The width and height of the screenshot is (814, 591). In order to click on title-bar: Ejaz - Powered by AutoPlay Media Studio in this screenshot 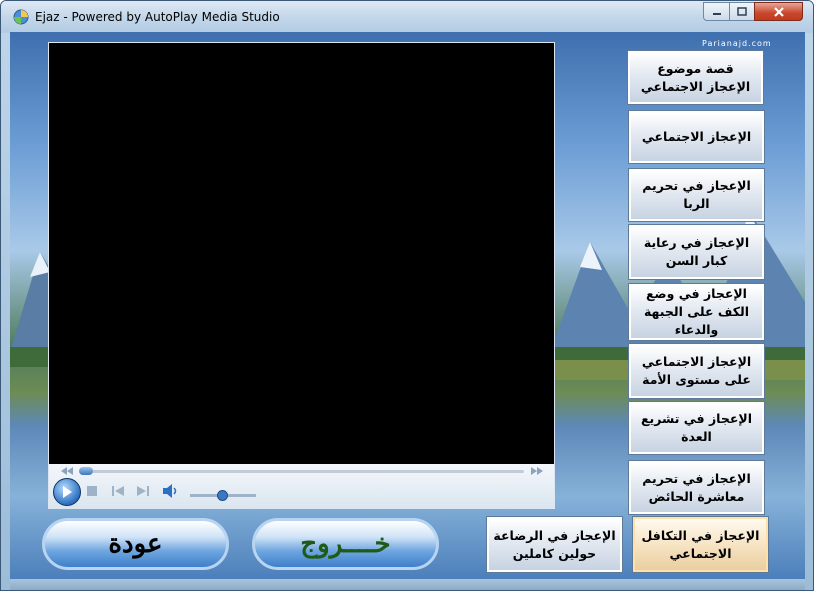, I will do `click(407, 17)`.